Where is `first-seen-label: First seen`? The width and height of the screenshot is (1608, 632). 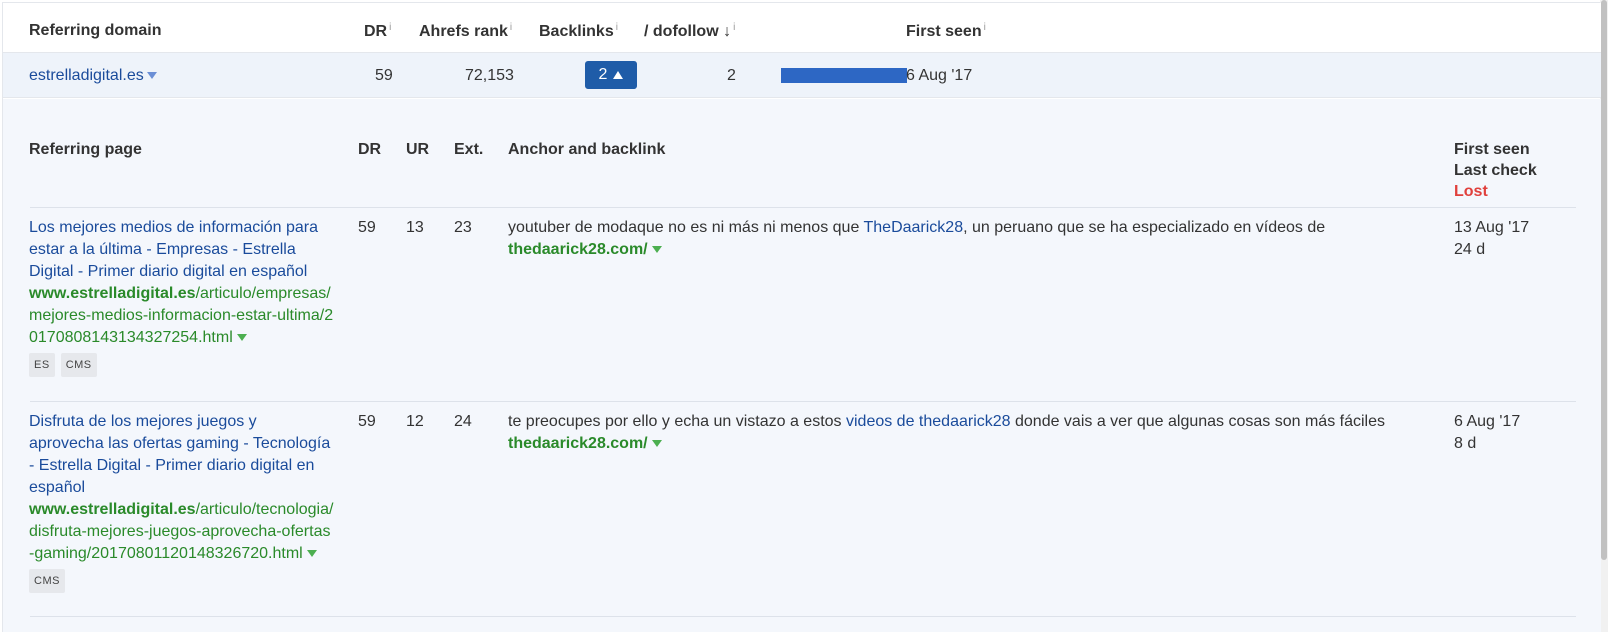
first-seen-label: First seen is located at coordinates (1492, 149).